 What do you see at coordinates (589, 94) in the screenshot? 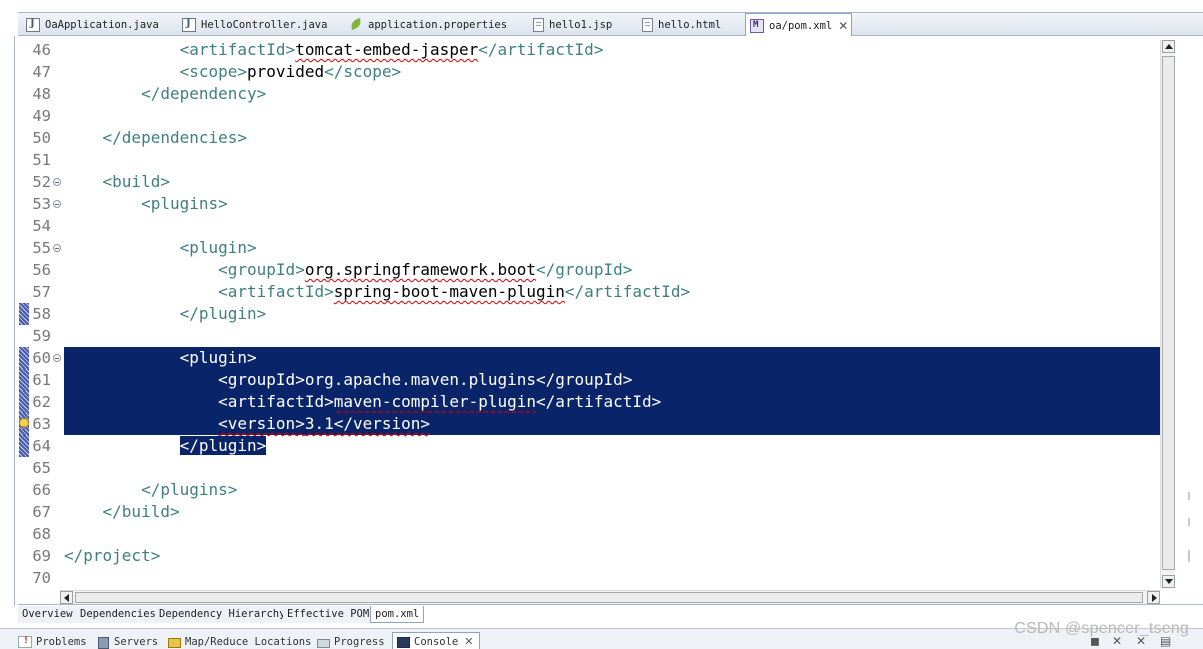
I see `code-line: 48 </dependency>` at bounding box center [589, 94].